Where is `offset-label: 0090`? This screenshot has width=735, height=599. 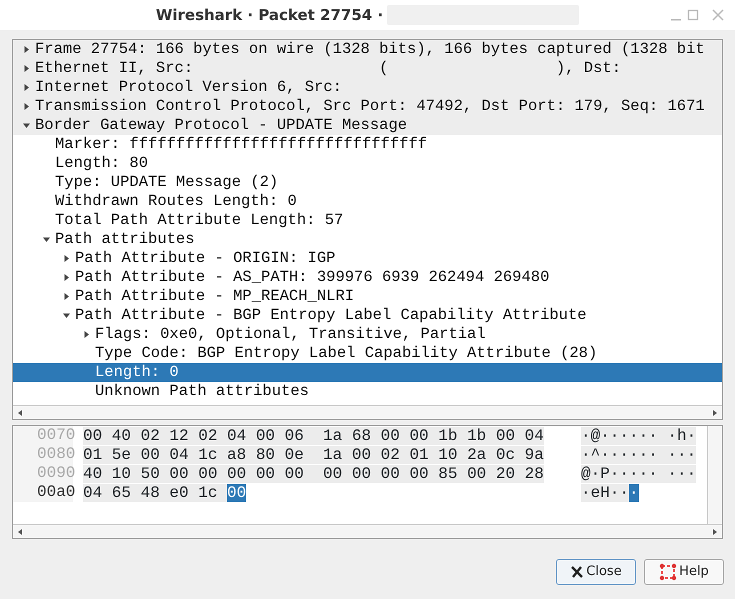 offset-label: 0090 is located at coordinates (43, 473).